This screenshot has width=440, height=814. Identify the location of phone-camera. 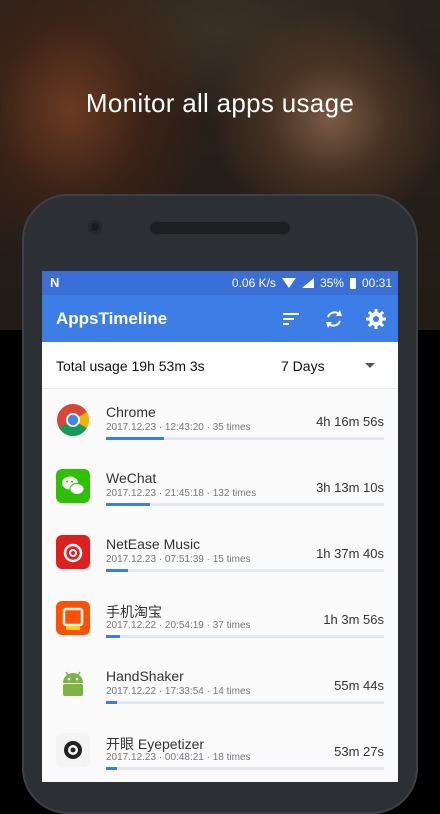
(95, 227).